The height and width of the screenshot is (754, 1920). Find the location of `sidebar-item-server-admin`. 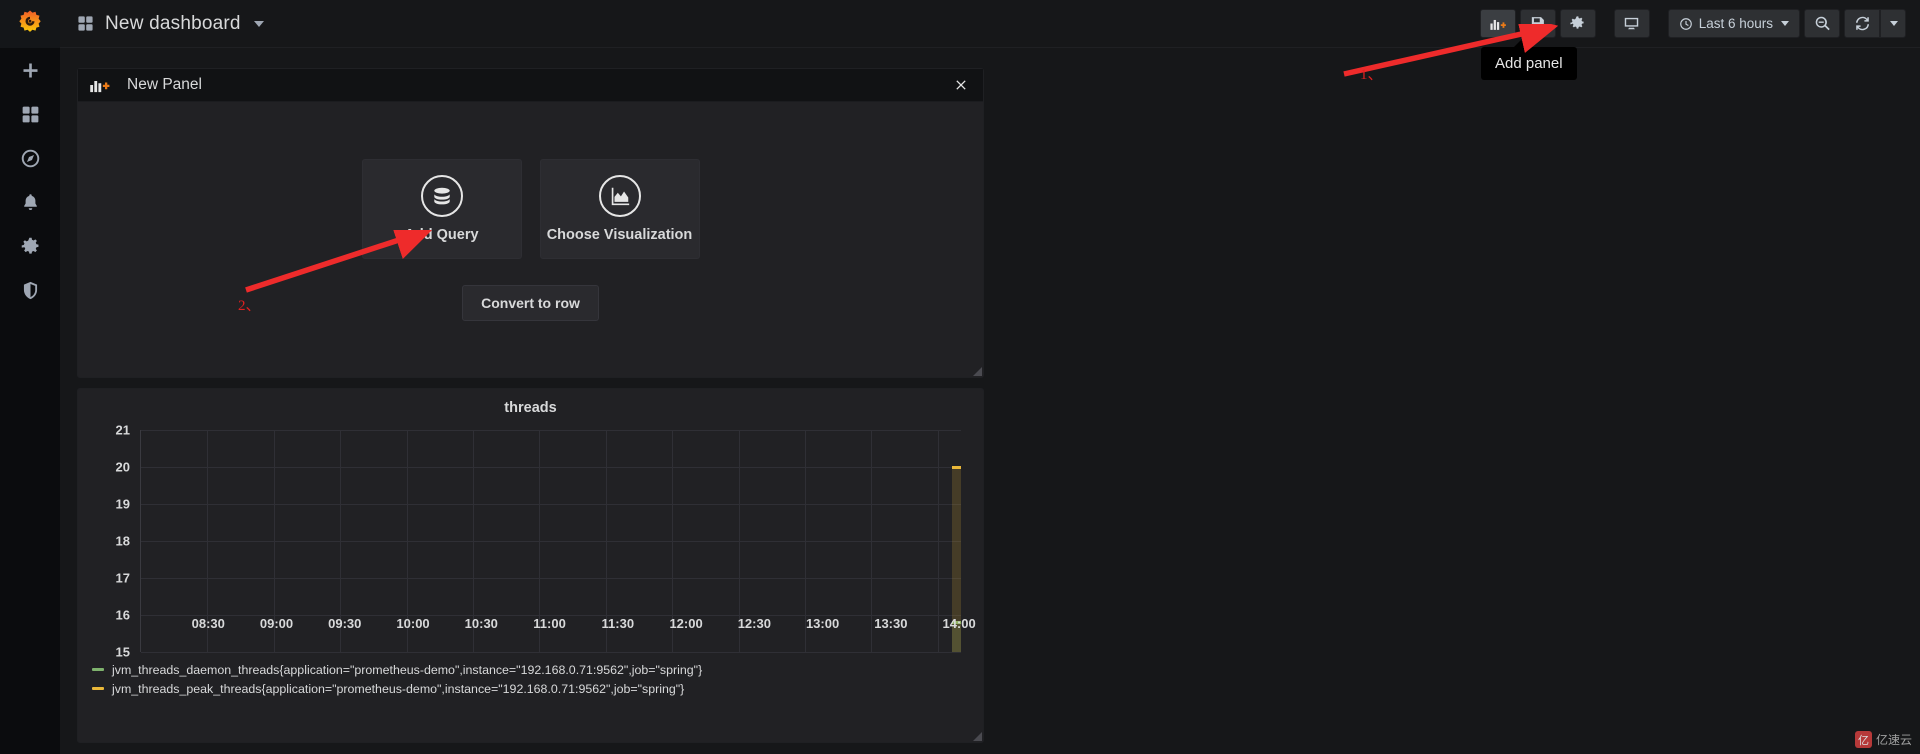

sidebar-item-server-admin is located at coordinates (30, 290).